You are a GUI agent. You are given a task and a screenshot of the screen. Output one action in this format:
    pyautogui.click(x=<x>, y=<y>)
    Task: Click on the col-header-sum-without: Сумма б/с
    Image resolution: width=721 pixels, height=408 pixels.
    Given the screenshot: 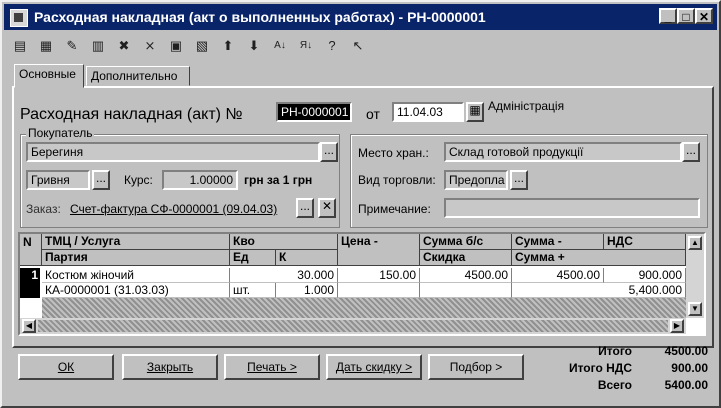 What is the action you would take?
    pyautogui.click(x=466, y=242)
    